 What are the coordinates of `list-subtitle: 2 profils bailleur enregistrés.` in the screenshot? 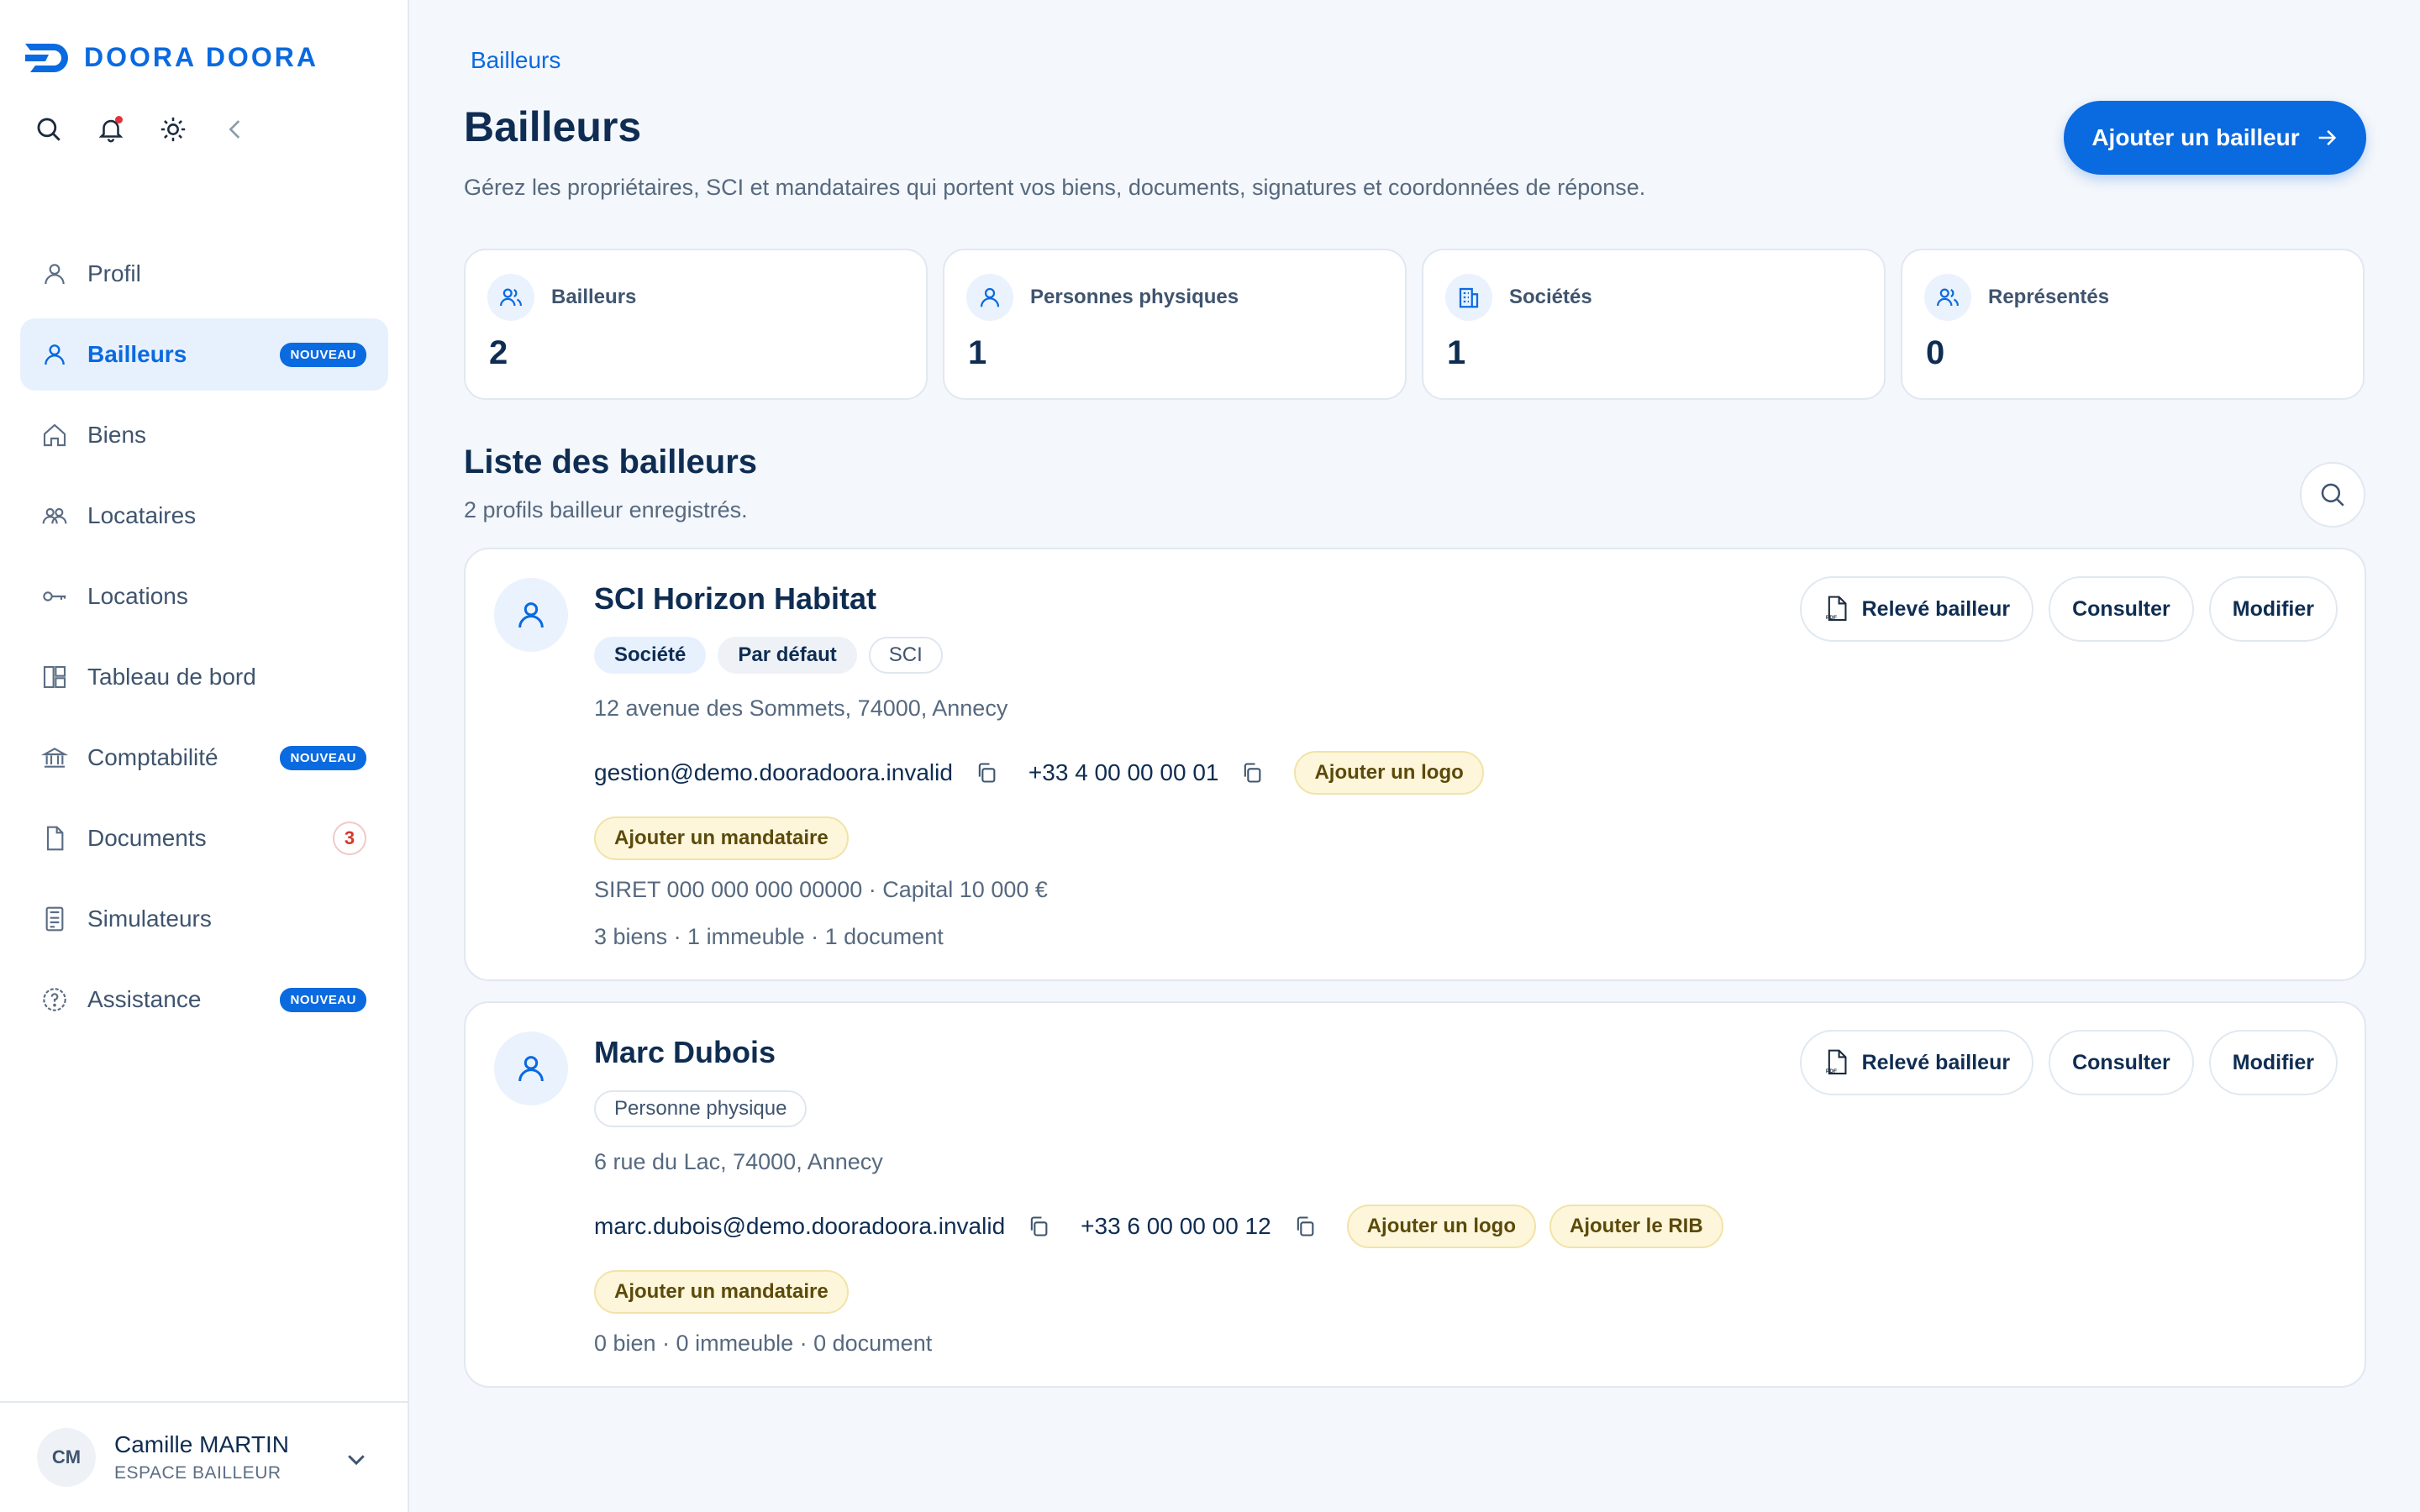 It's located at (606, 509).